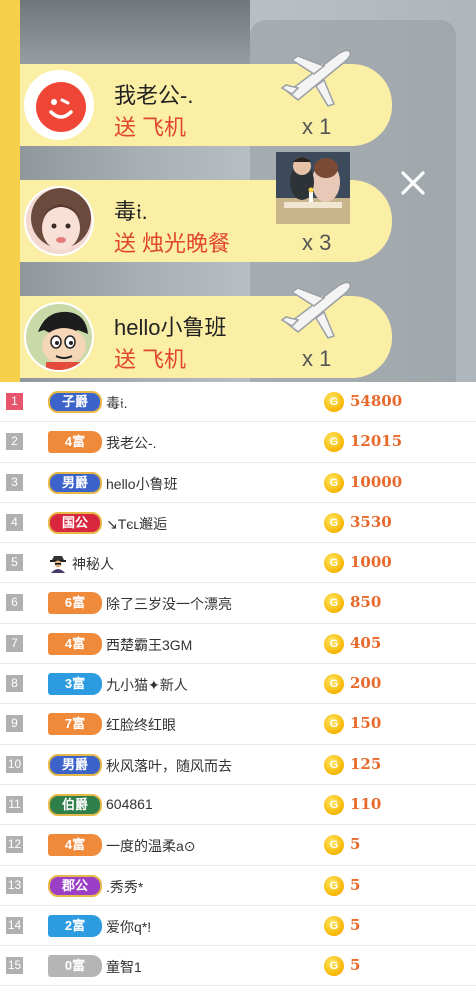 Image resolution: width=476 pixels, height=1000 pixels. What do you see at coordinates (10, 191) in the screenshot?
I see `gift-stripe` at bounding box center [10, 191].